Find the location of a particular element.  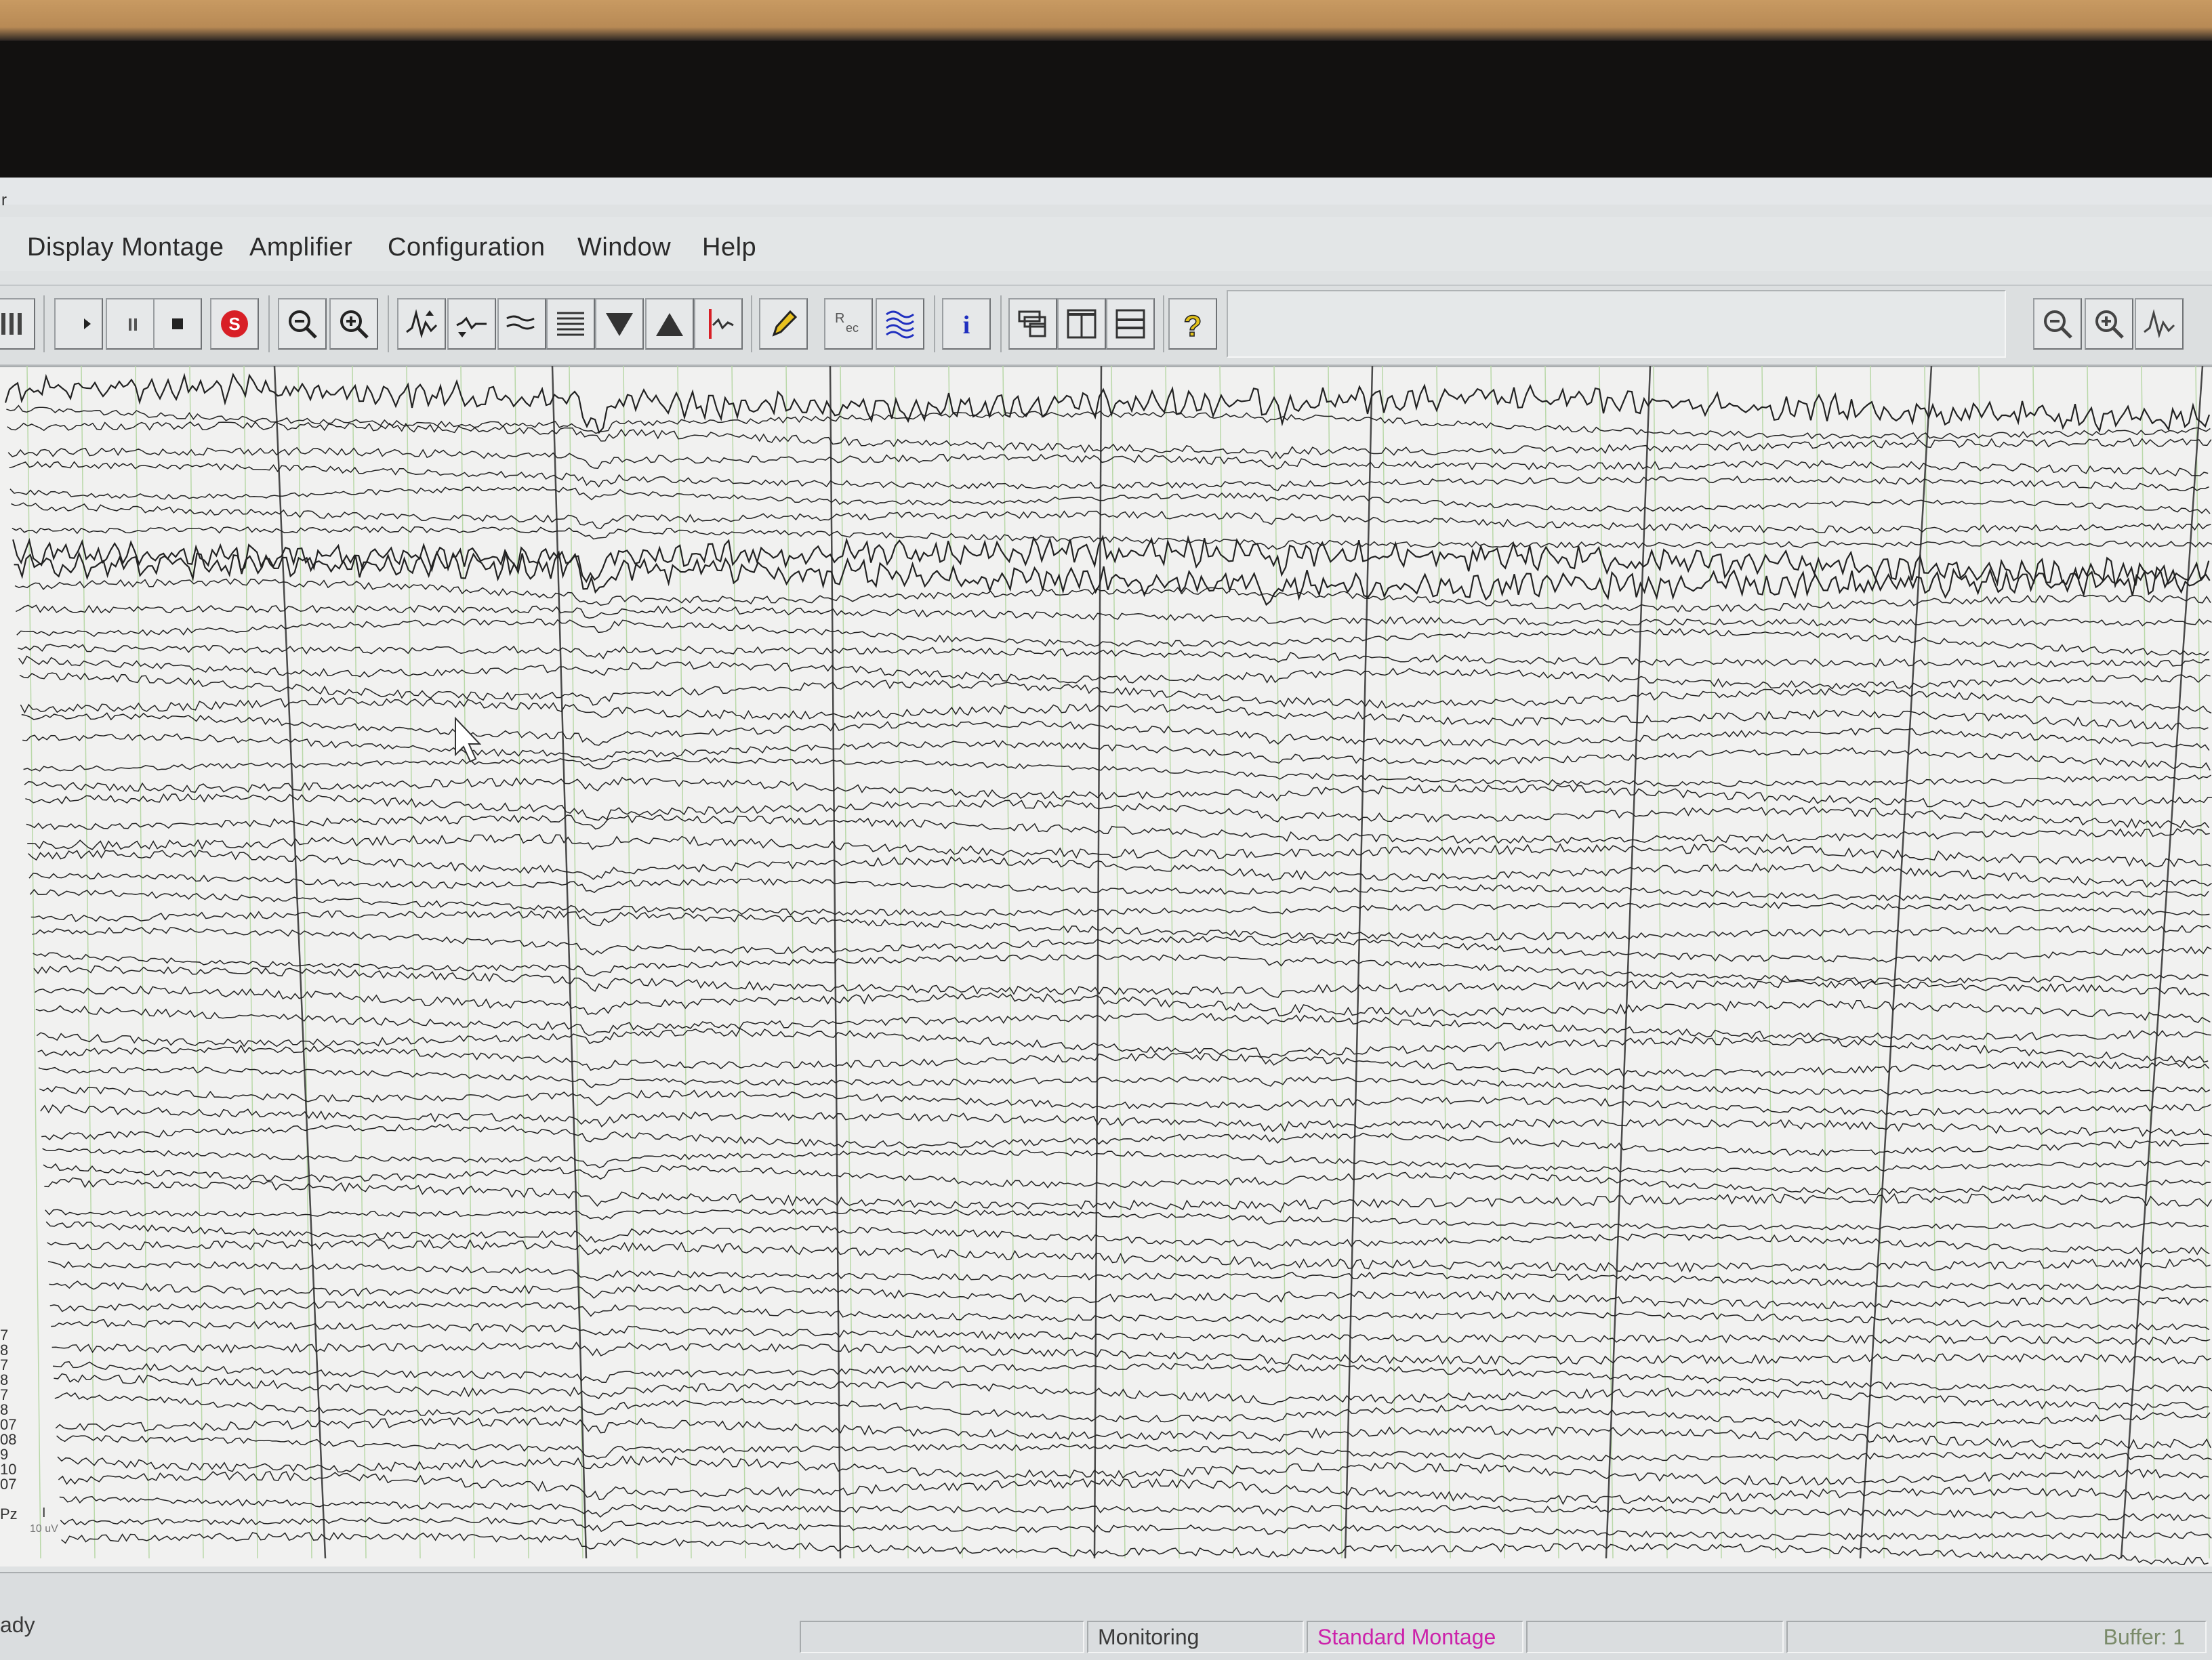

help-button: ? is located at coordinates (1192, 324).